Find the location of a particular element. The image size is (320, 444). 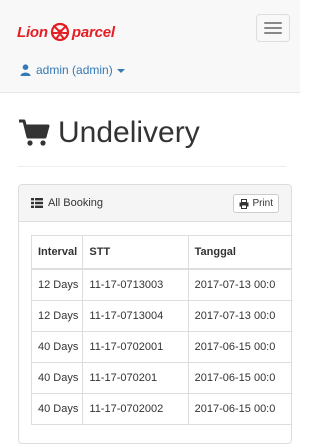

print-button: Print is located at coordinates (256, 203).